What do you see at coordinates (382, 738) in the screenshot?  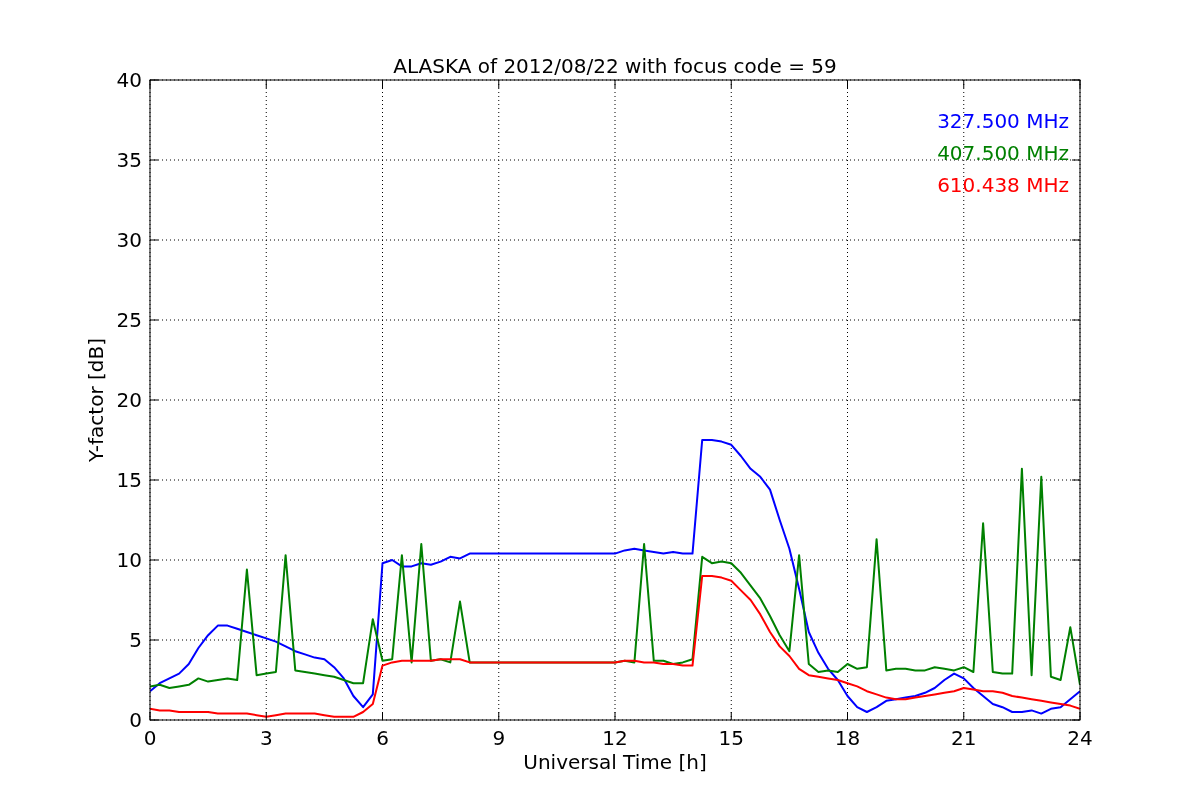 I see `tick-label: 6` at bounding box center [382, 738].